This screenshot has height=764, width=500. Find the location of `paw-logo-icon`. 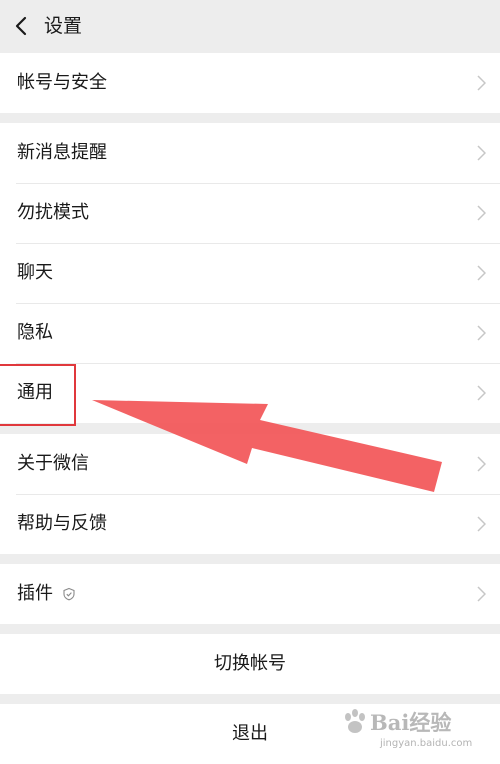

paw-logo-icon is located at coordinates (355, 721).